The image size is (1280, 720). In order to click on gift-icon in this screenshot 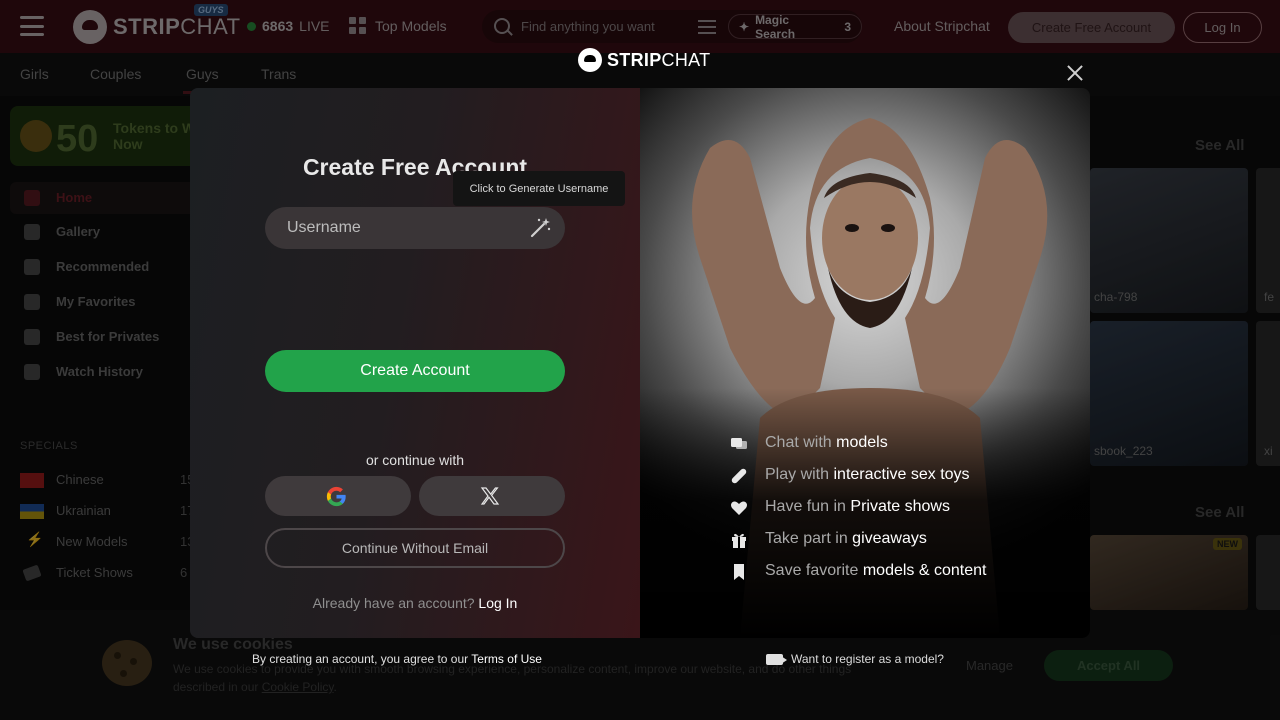, I will do `click(739, 540)`.